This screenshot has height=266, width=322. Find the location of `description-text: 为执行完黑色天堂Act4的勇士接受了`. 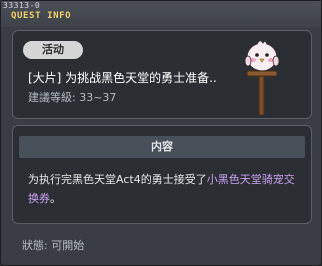

description-text: 为执行完黑色天堂Act4的勇士接受了 is located at coordinates (117, 179).